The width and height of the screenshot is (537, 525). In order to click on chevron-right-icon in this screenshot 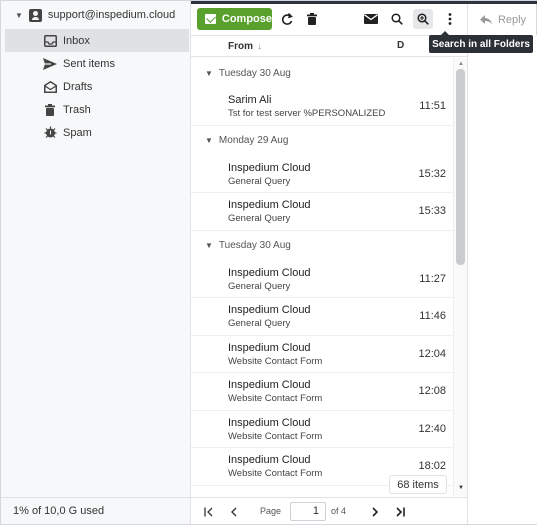, I will do `click(375, 512)`.